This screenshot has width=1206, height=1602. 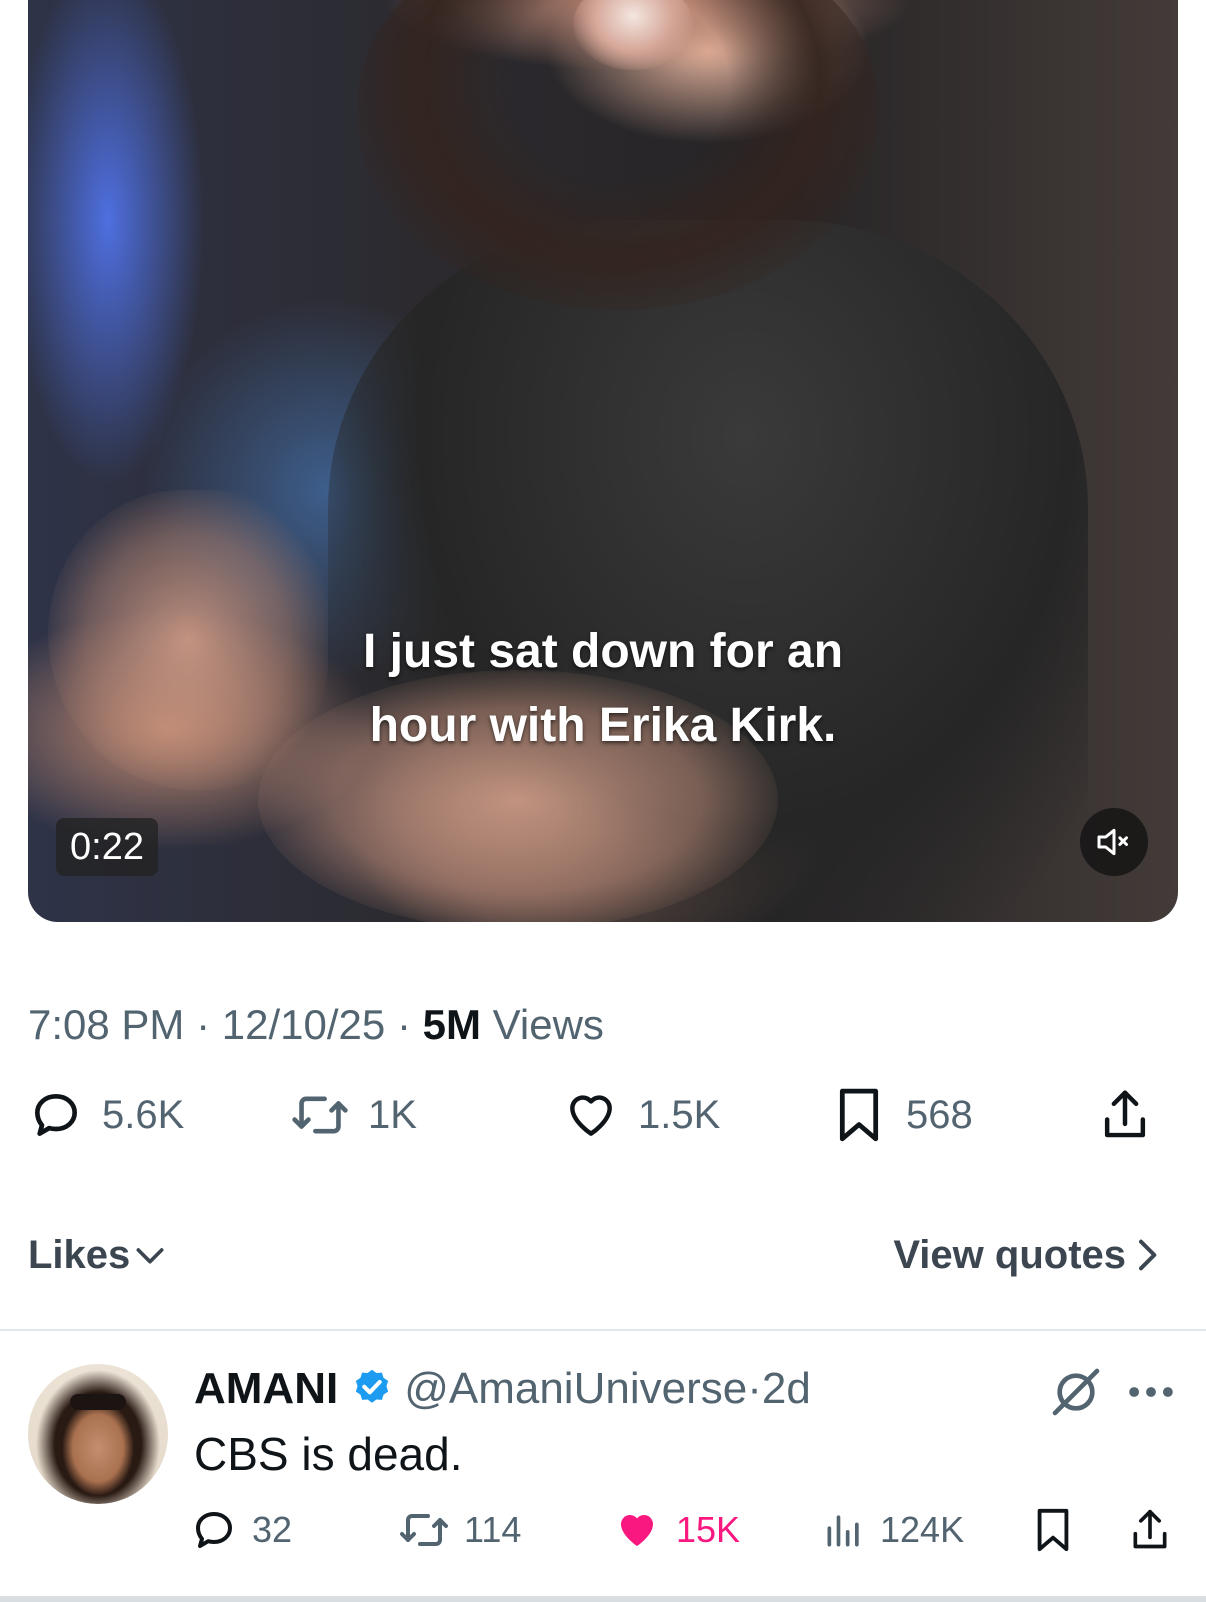 I want to click on reply-reply-count: 32, so click(x=272, y=1529).